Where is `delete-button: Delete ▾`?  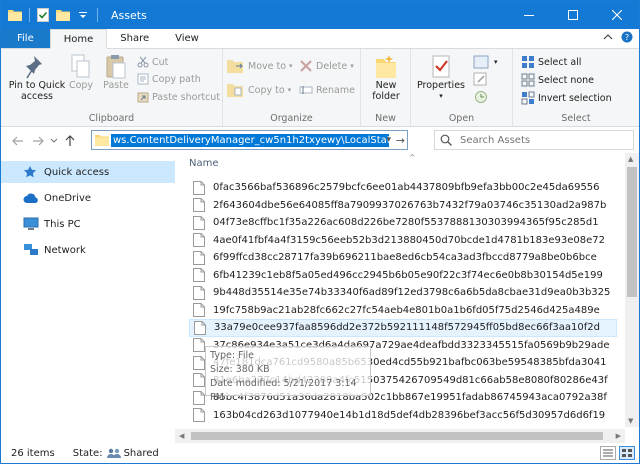 delete-button: Delete ▾ is located at coordinates (326, 66).